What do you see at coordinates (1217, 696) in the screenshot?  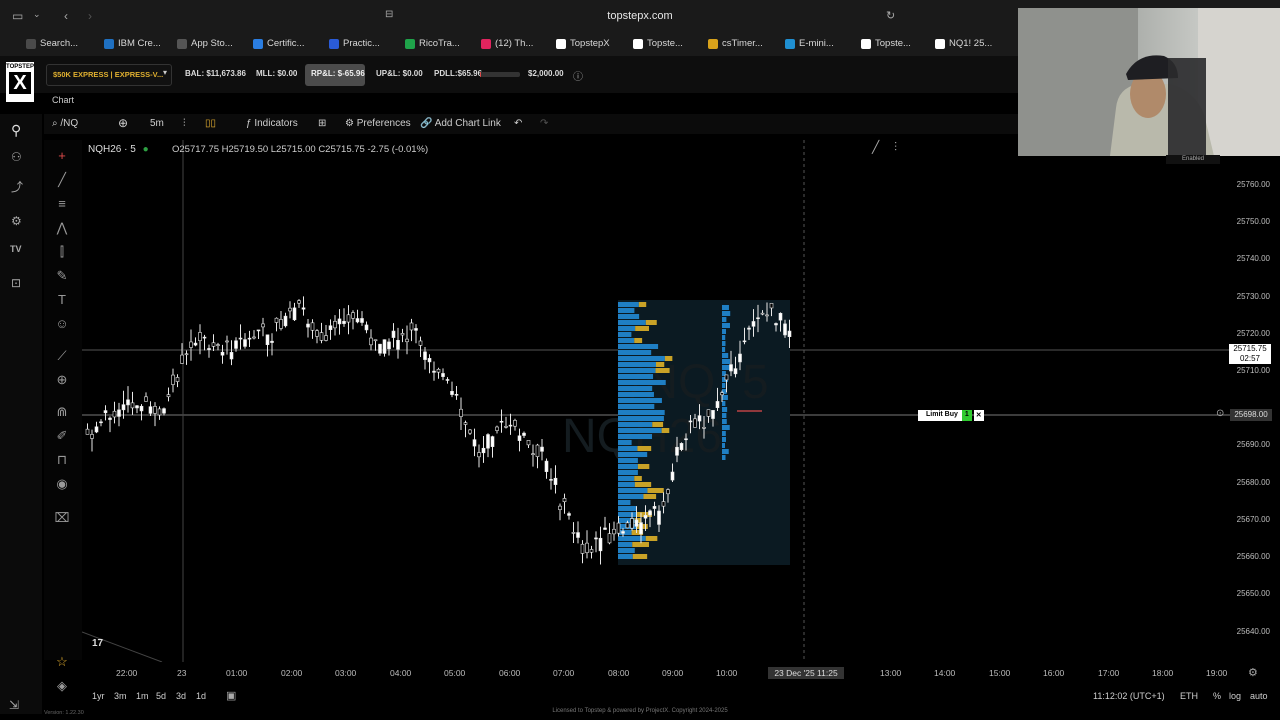 I see `percent-toggle: %` at bounding box center [1217, 696].